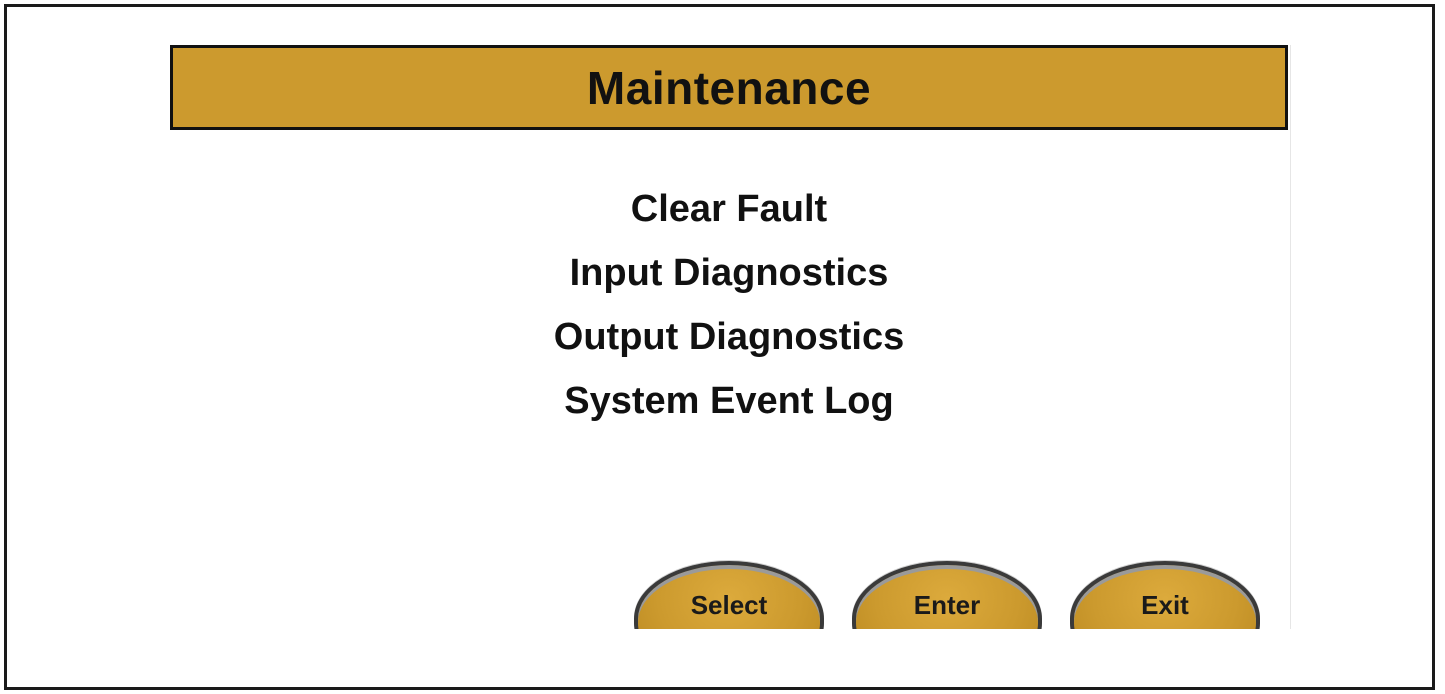  I want to click on enter-button: Enter, so click(947, 595).